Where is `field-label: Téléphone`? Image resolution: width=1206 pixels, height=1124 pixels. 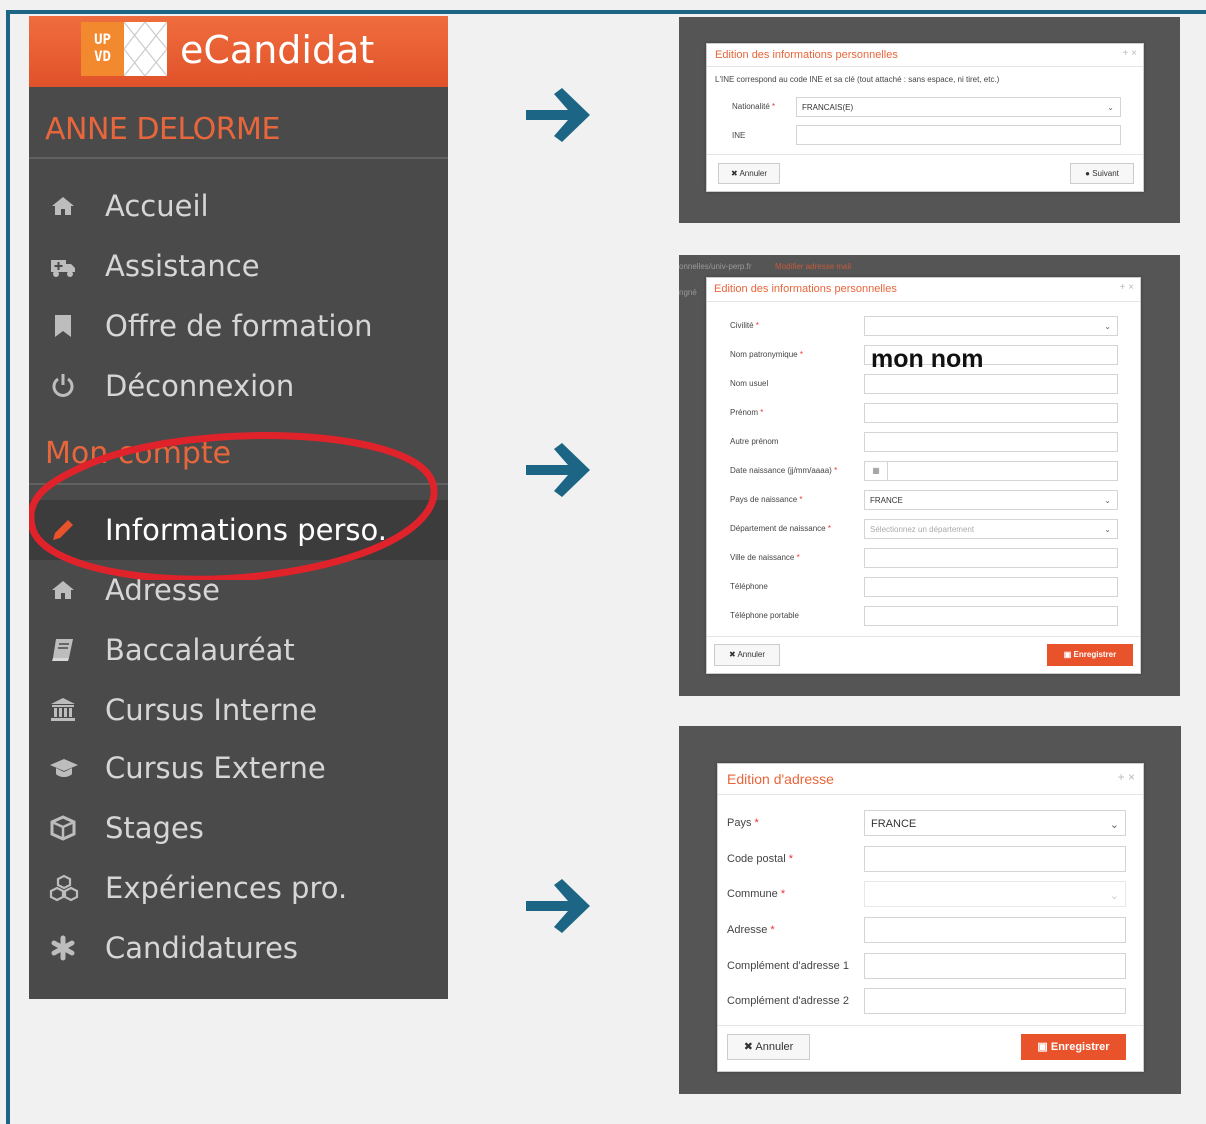
field-label: Téléphone is located at coordinates (749, 586).